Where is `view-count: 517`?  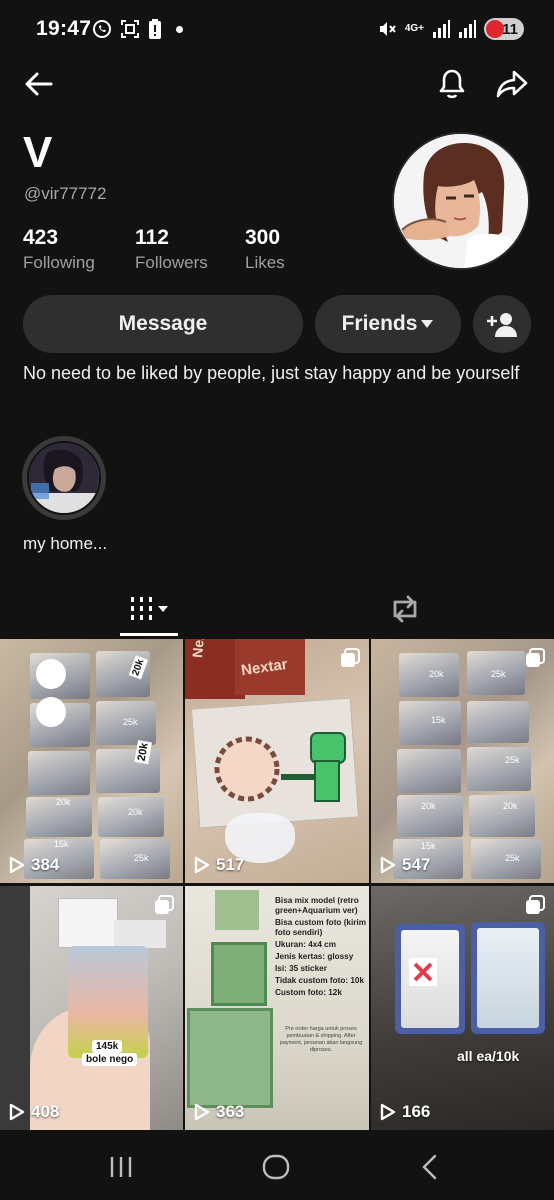 view-count: 517 is located at coordinates (219, 865).